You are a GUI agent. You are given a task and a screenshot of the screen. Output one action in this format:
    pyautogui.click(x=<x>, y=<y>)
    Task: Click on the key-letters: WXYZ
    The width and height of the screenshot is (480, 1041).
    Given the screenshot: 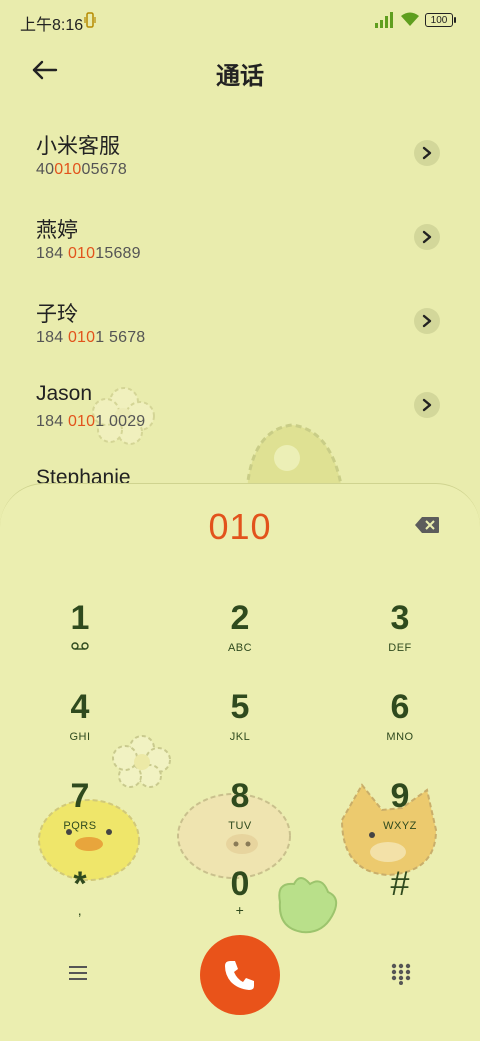 What is the action you would take?
    pyautogui.click(x=400, y=826)
    